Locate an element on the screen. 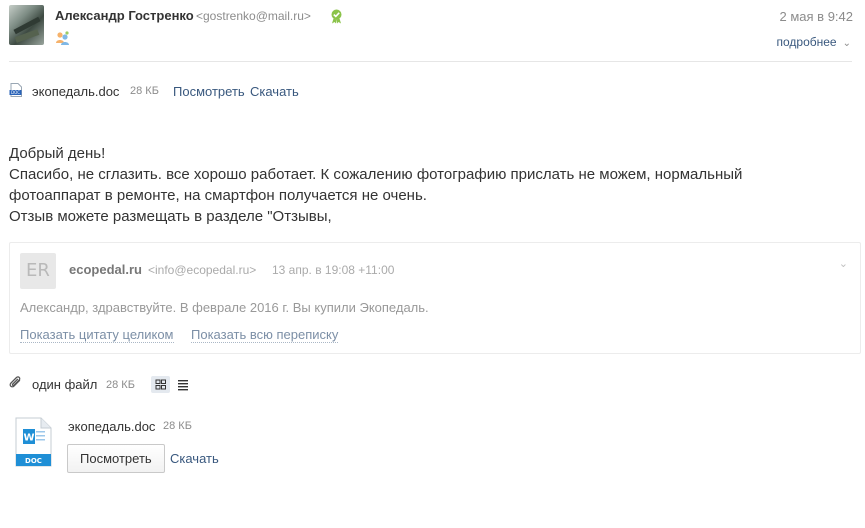 The width and height of the screenshot is (865, 528). quote-date: 13 апр. в 19:08 +11:00 is located at coordinates (333, 270).